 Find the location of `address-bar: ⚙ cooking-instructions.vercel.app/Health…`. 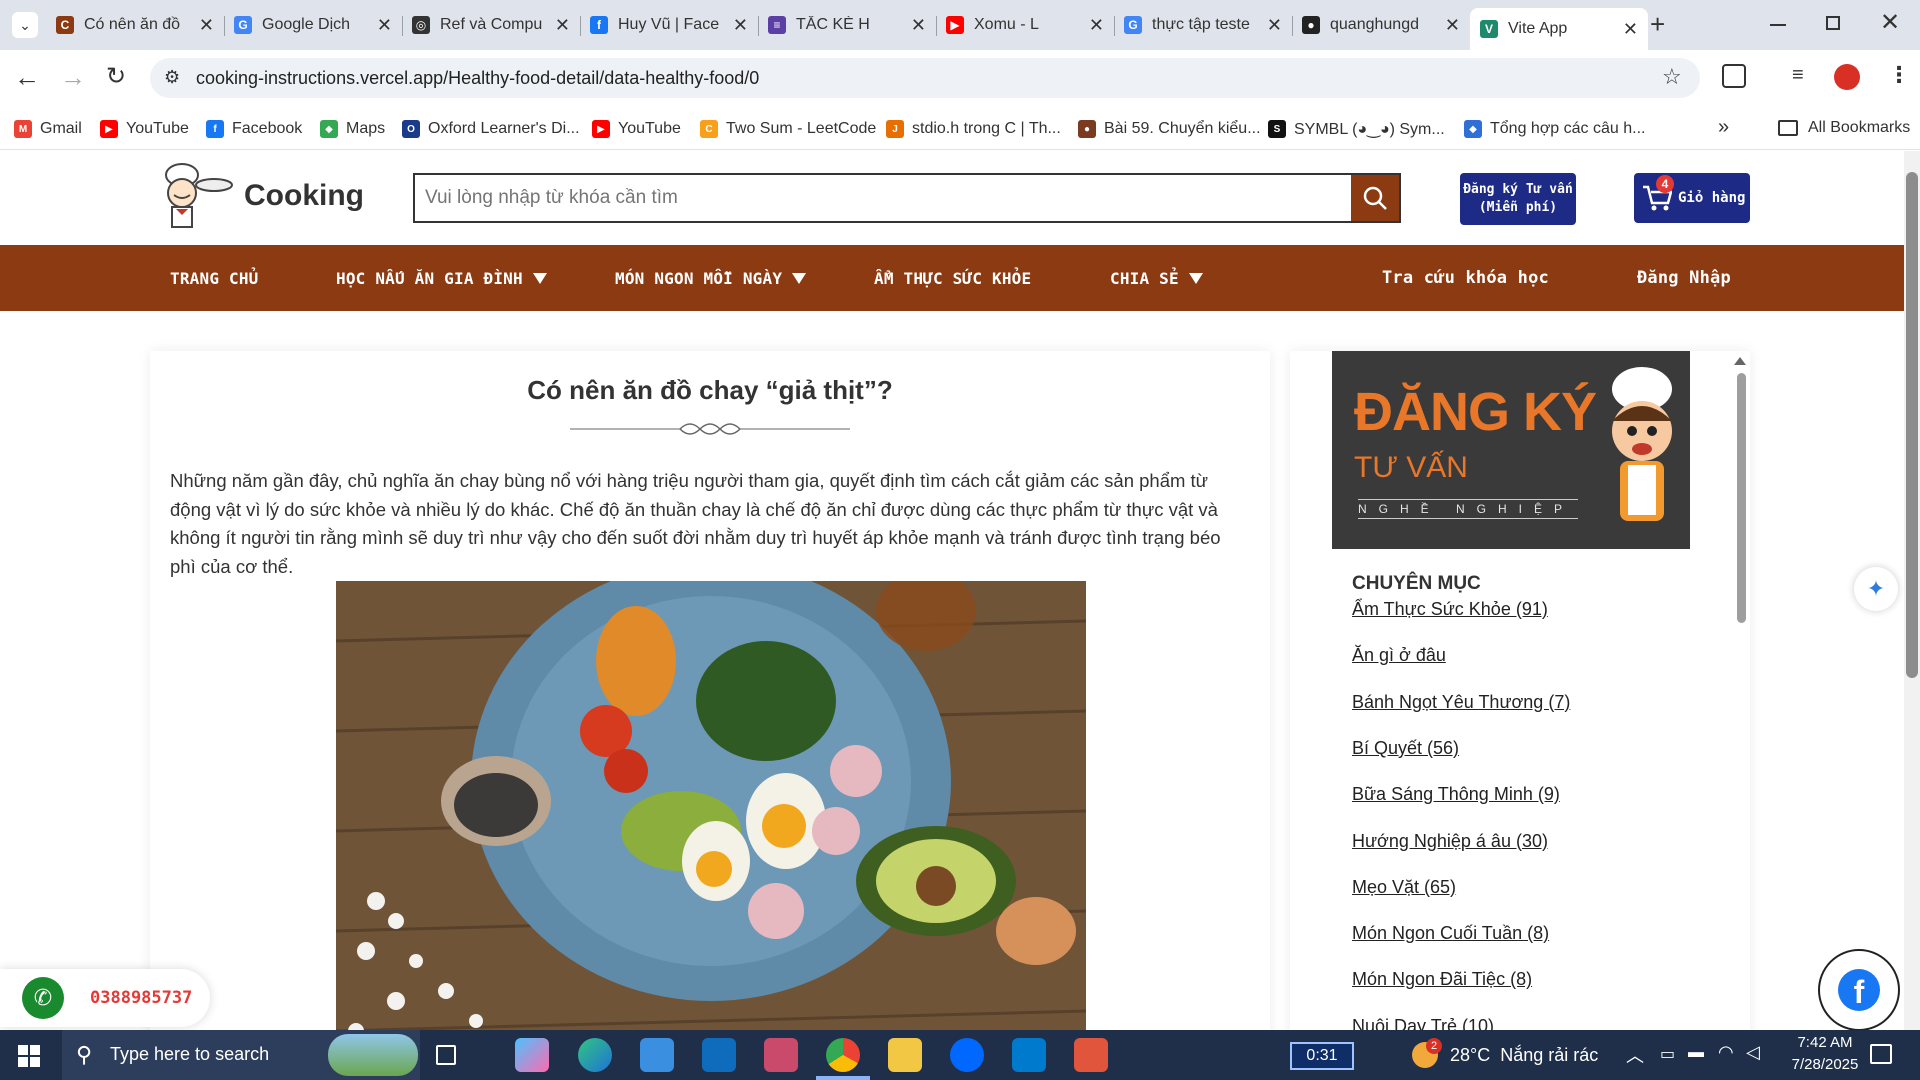

address-bar: ⚙ cooking-instructions.vercel.app/Health… is located at coordinates (925, 78).